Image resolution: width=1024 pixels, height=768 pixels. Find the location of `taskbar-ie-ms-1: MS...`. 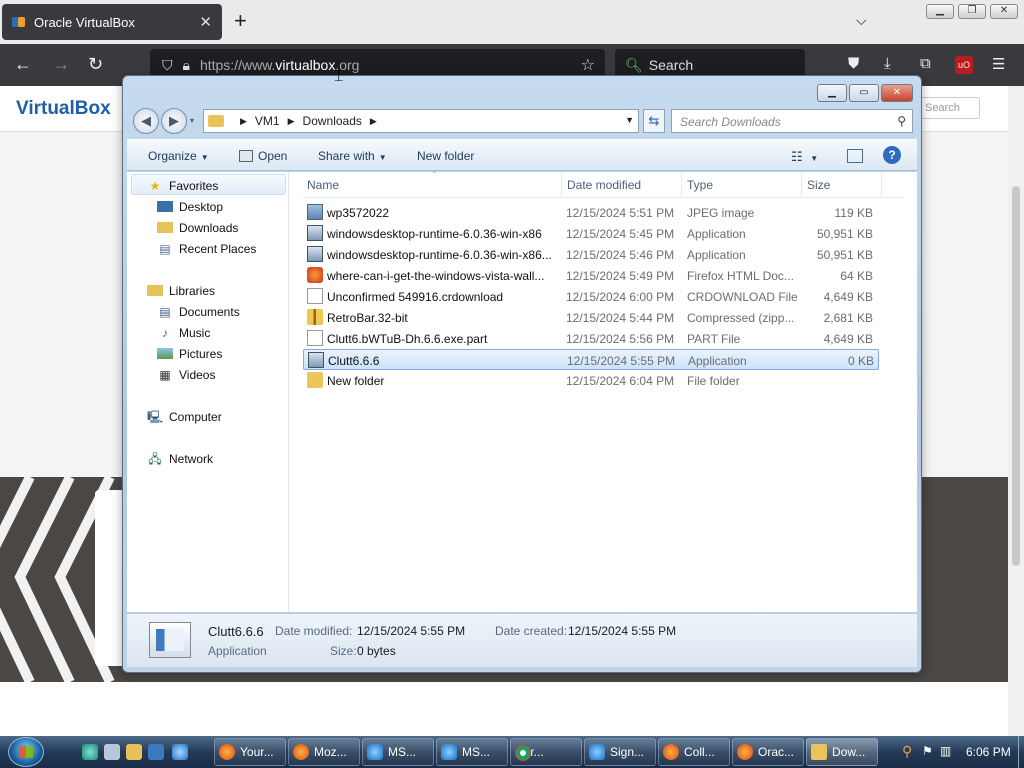

taskbar-ie-ms-1: MS... is located at coordinates (398, 752).